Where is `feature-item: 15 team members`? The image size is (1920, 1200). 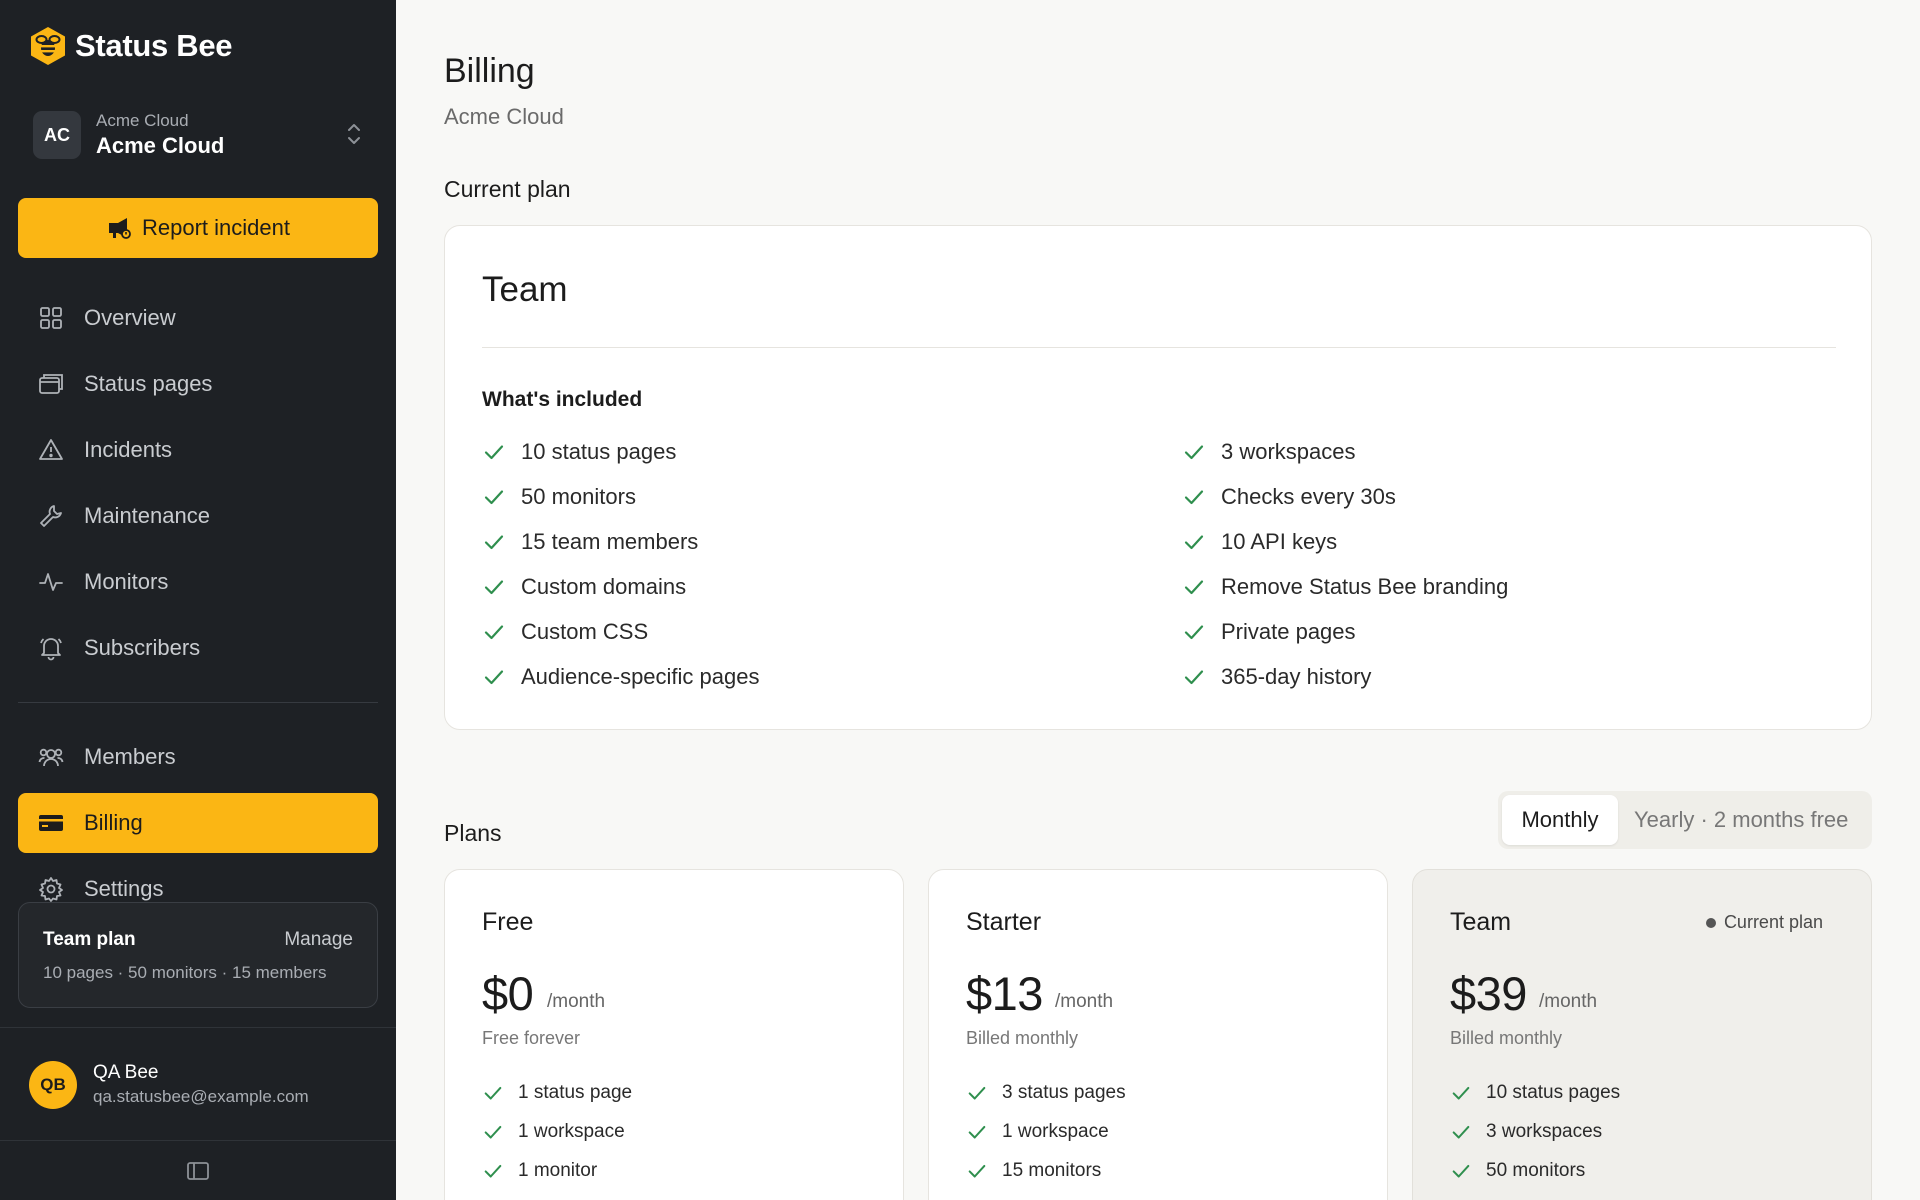
feature-item: 15 team members is located at coordinates (590, 542).